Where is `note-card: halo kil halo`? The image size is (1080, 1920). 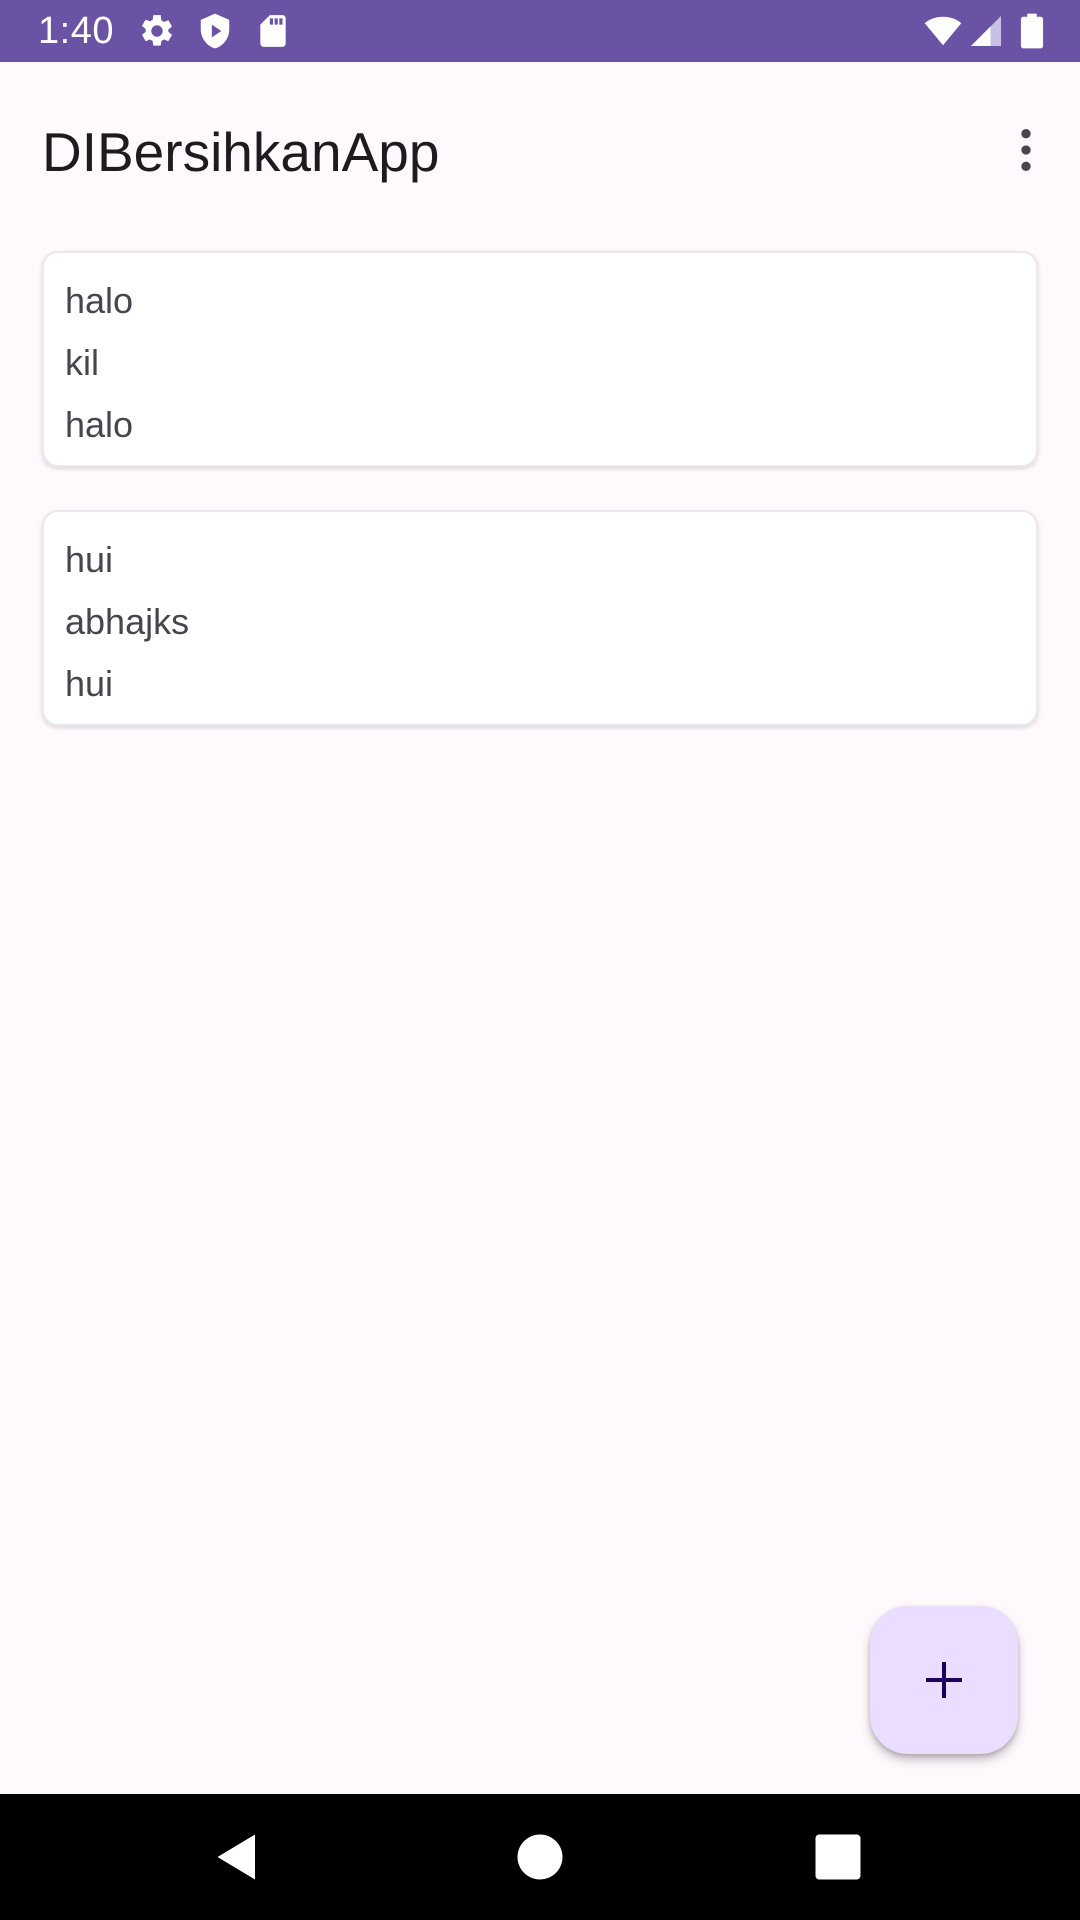 note-card: halo kil halo is located at coordinates (540, 359).